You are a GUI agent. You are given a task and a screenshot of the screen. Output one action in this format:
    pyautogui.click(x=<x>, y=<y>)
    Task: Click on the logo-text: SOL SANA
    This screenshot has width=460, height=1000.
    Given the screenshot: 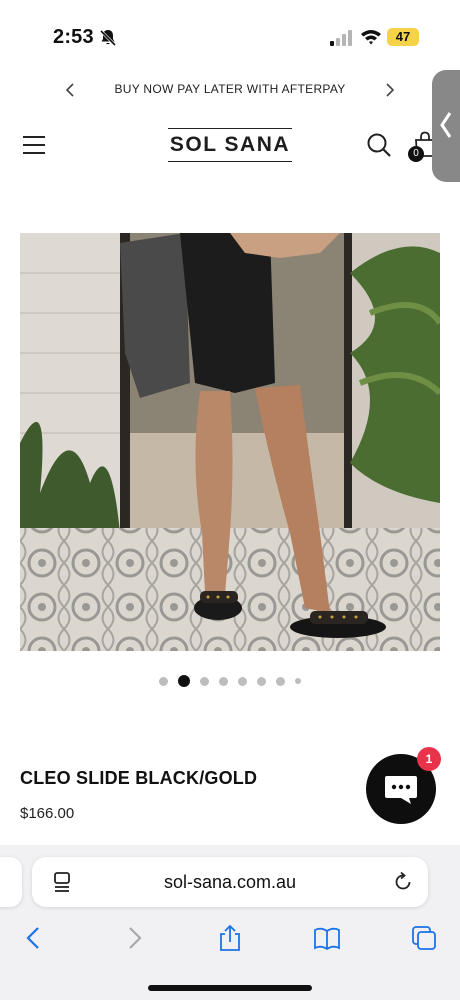 What is the action you would take?
    pyautogui.click(x=230, y=145)
    